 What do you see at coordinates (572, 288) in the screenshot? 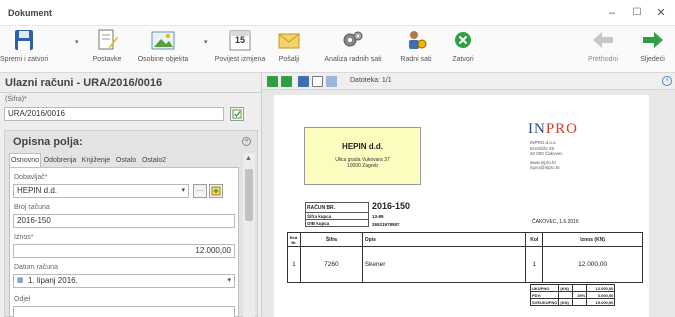
I see `totals-row: UKUPNO (KN) 12.000,00` at bounding box center [572, 288].